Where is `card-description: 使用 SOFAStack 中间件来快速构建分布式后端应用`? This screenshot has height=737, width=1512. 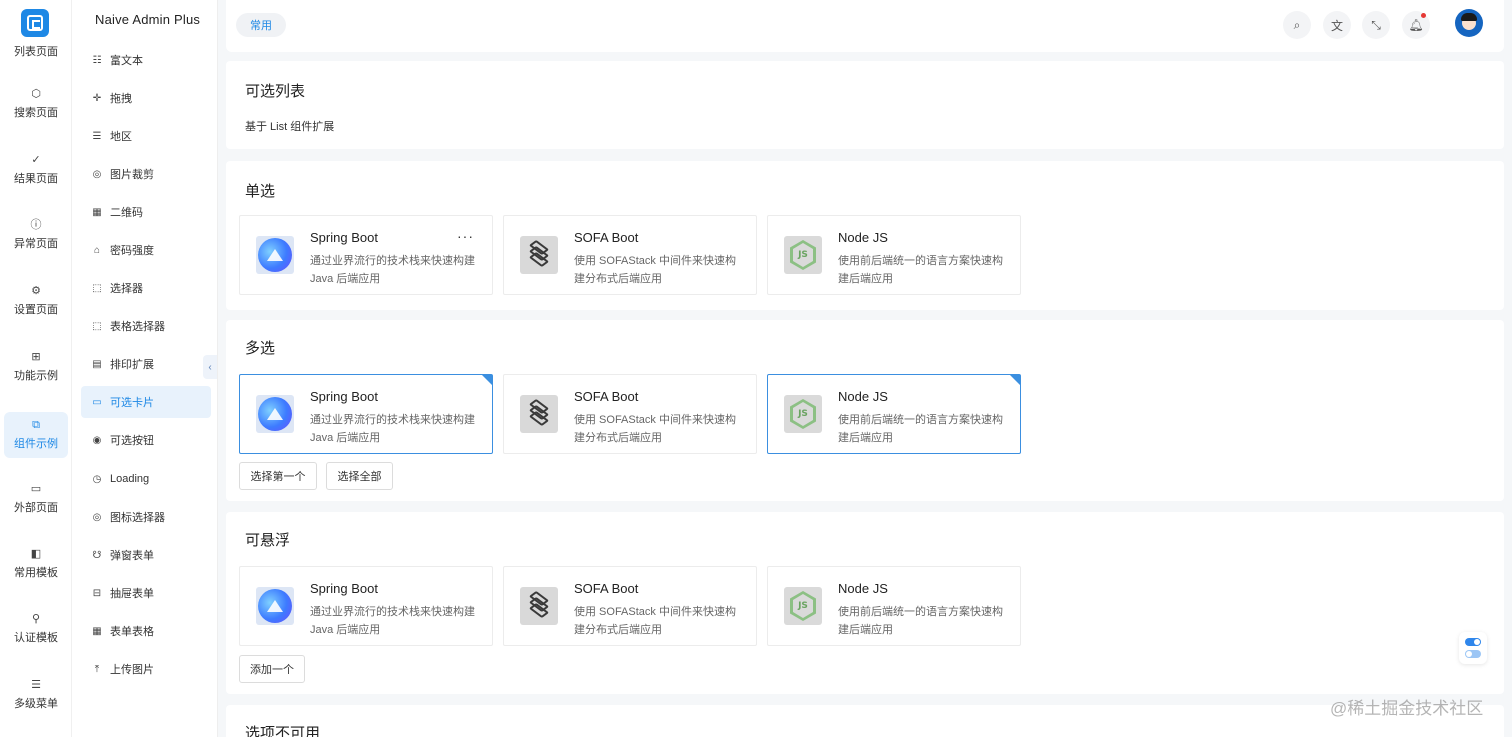 card-description: 使用 SOFAStack 中间件来快速构建分布式后端应用 is located at coordinates (655, 429).